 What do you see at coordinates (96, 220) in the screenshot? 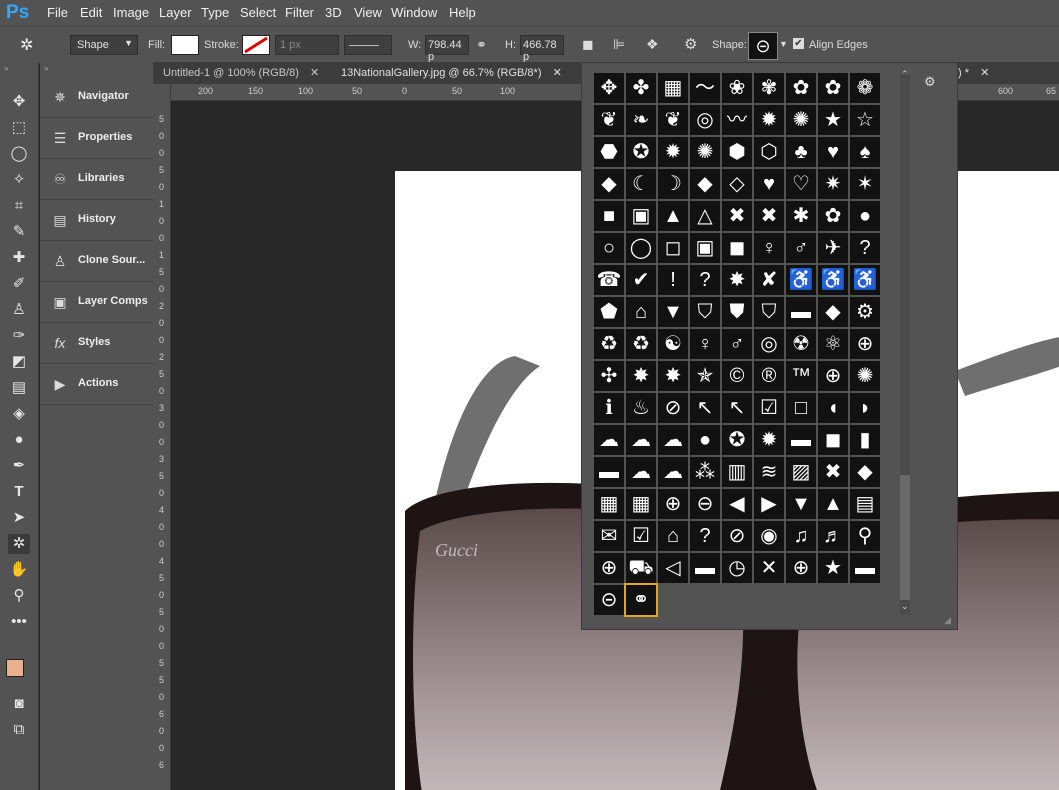
I see `panel-history: ▤ History` at bounding box center [96, 220].